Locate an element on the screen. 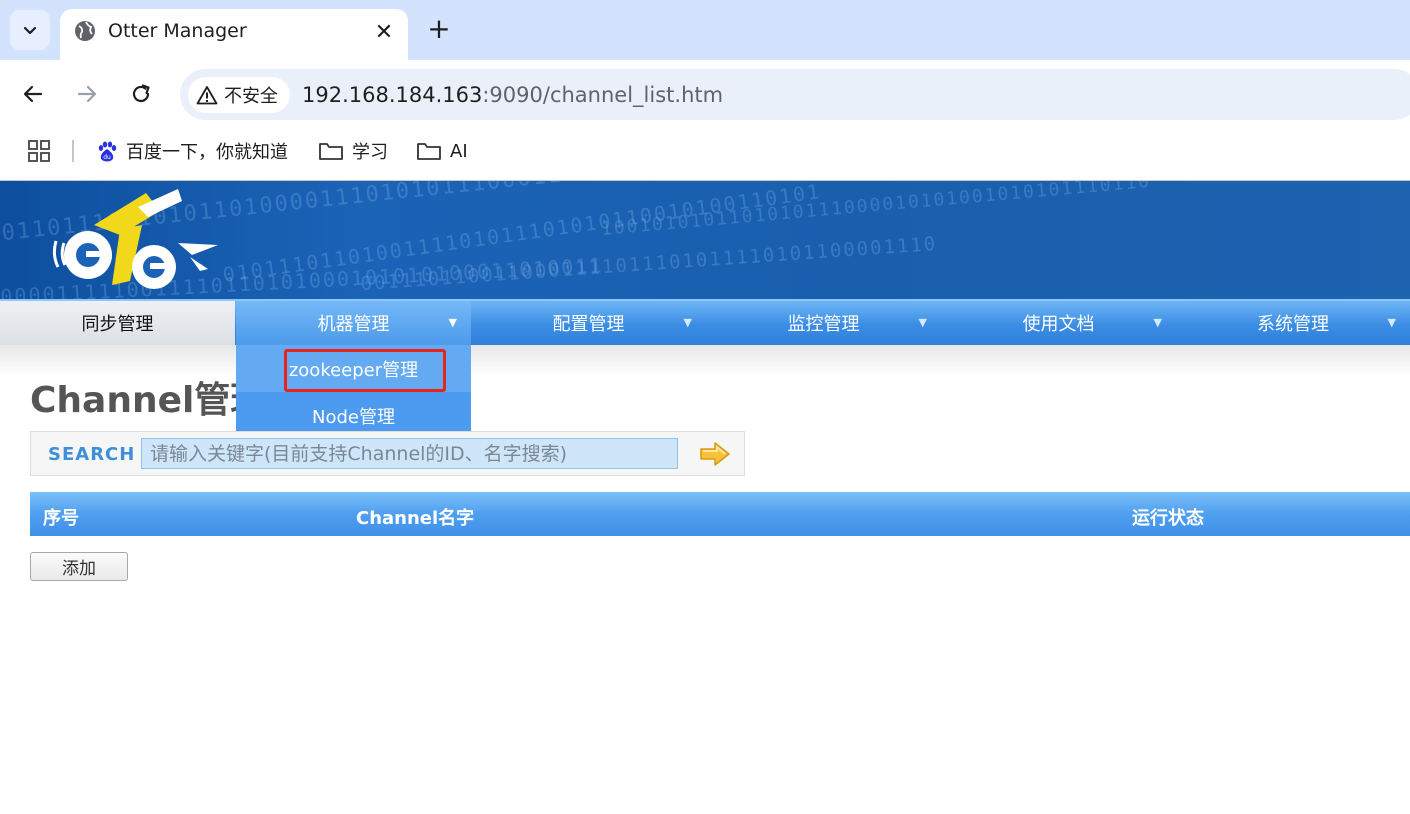  menu-label: 同步管理 is located at coordinates (117, 324).